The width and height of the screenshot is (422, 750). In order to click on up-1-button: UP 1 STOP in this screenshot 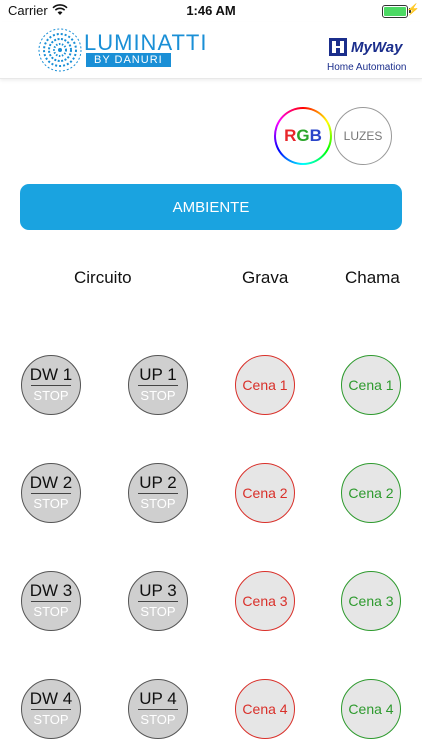, I will do `click(158, 385)`.